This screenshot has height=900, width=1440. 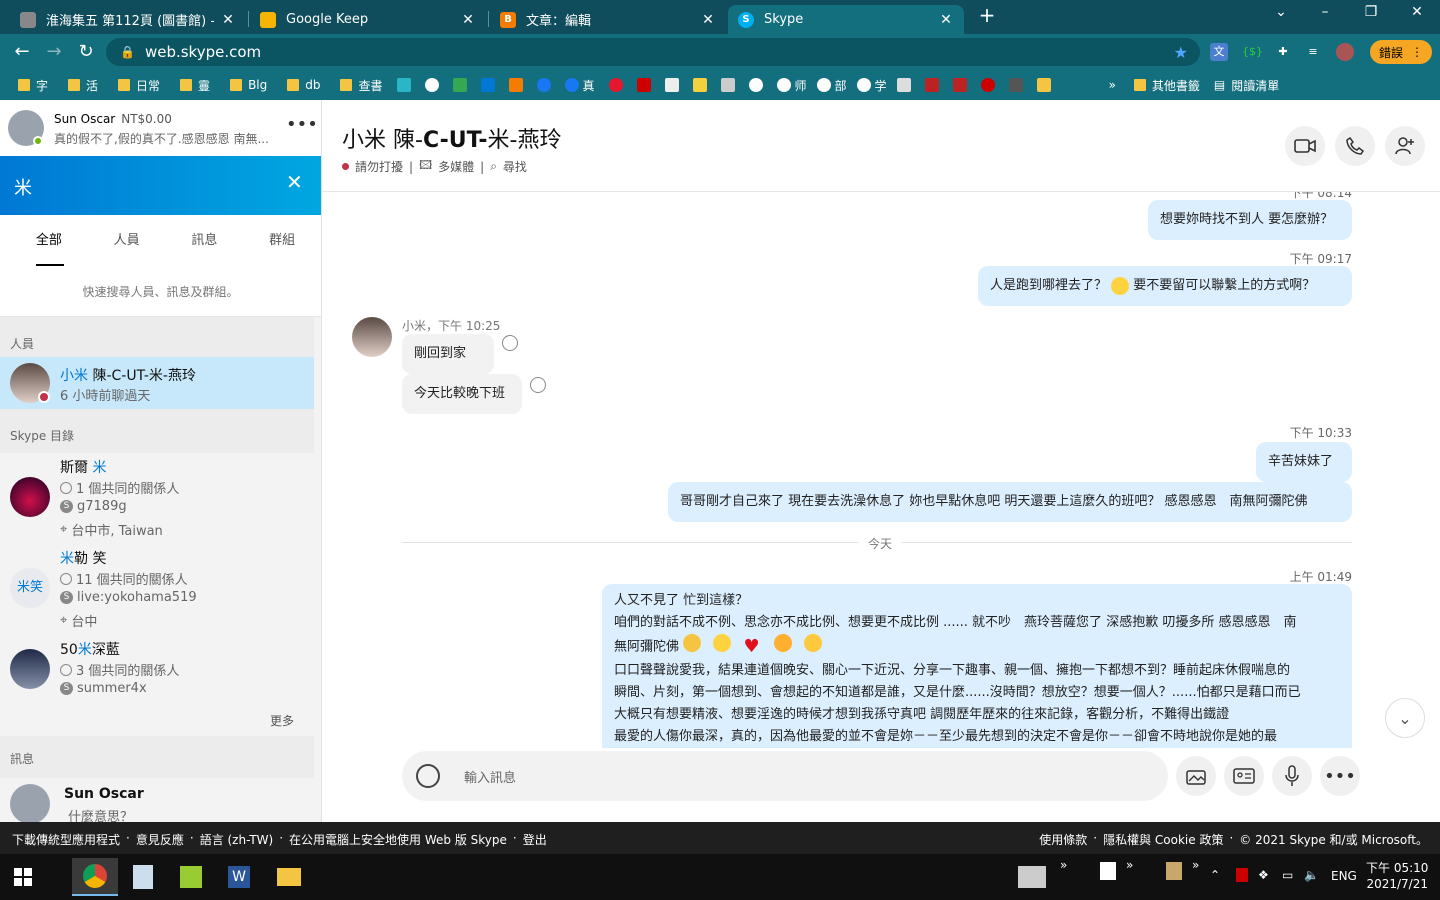 What do you see at coordinates (1215, 875) in the screenshot?
I see `show-hidden-icons: ⌃` at bounding box center [1215, 875].